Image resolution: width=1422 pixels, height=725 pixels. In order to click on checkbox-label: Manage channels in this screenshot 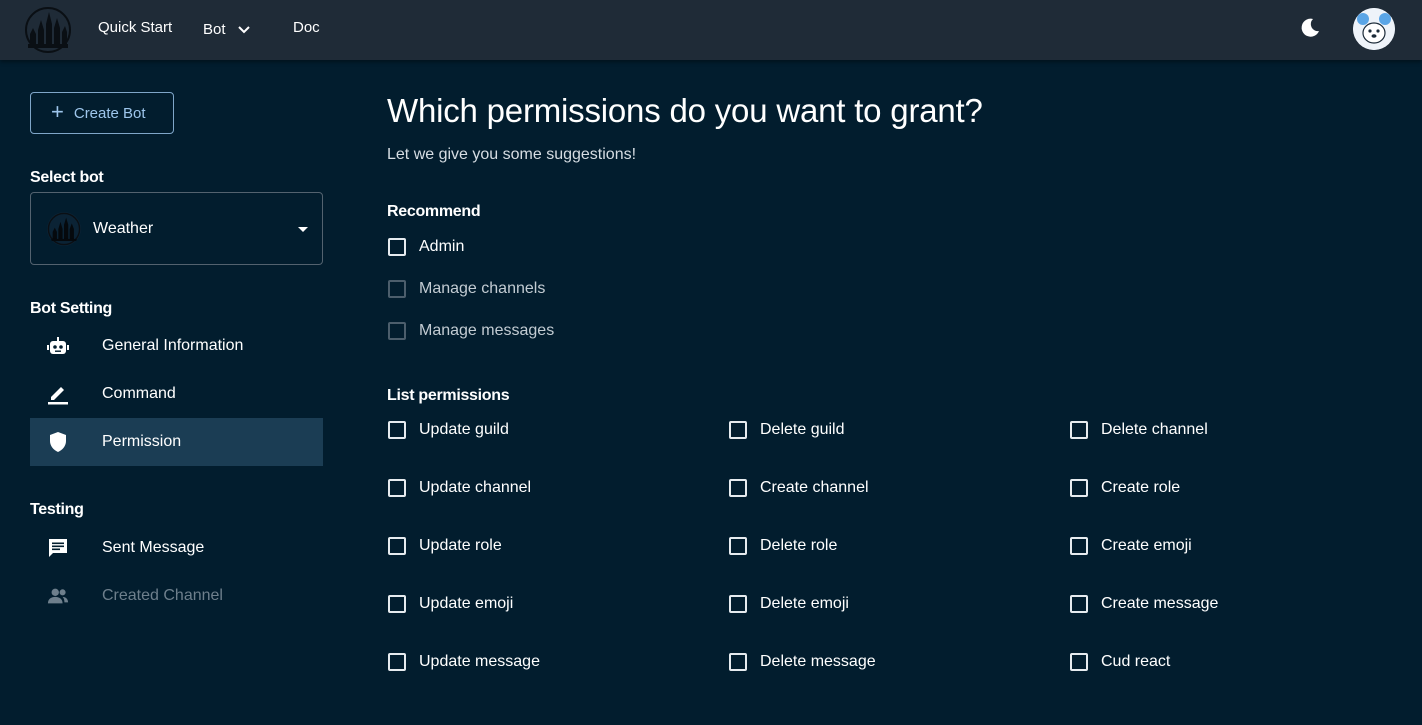, I will do `click(482, 288)`.